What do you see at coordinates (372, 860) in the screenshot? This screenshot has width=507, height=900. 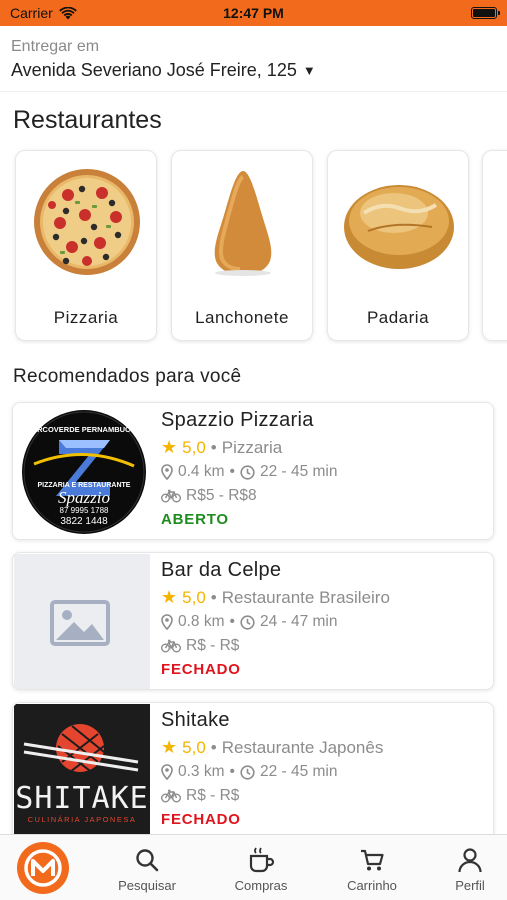 I see `cart-icon` at bounding box center [372, 860].